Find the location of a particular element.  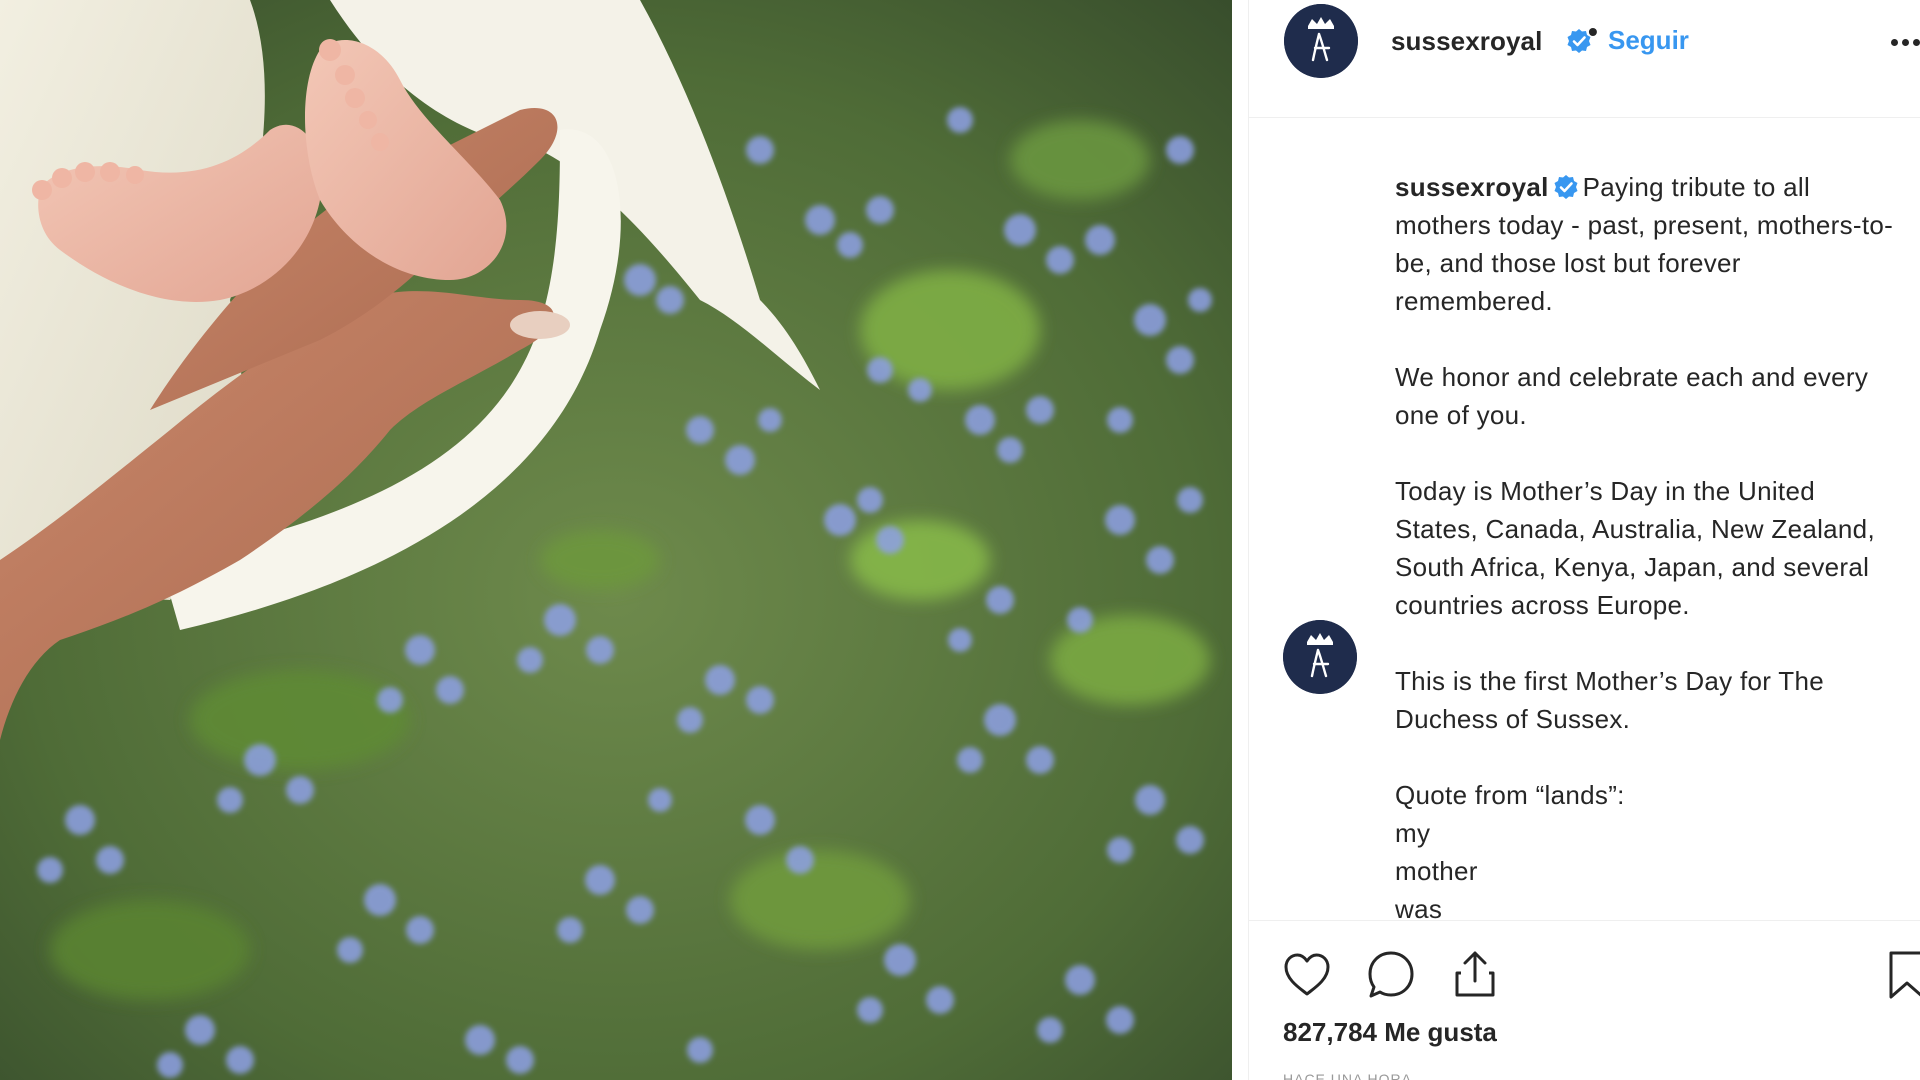

caption-poem-line: mother is located at coordinates (1436, 871).